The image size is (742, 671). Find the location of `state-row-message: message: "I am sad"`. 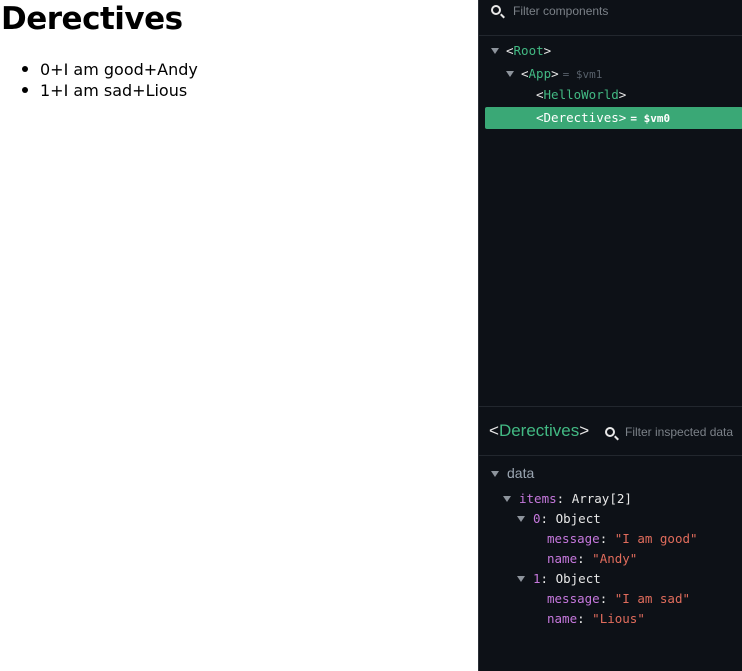

state-row-message: message: "I am sad" is located at coordinates (618, 599).